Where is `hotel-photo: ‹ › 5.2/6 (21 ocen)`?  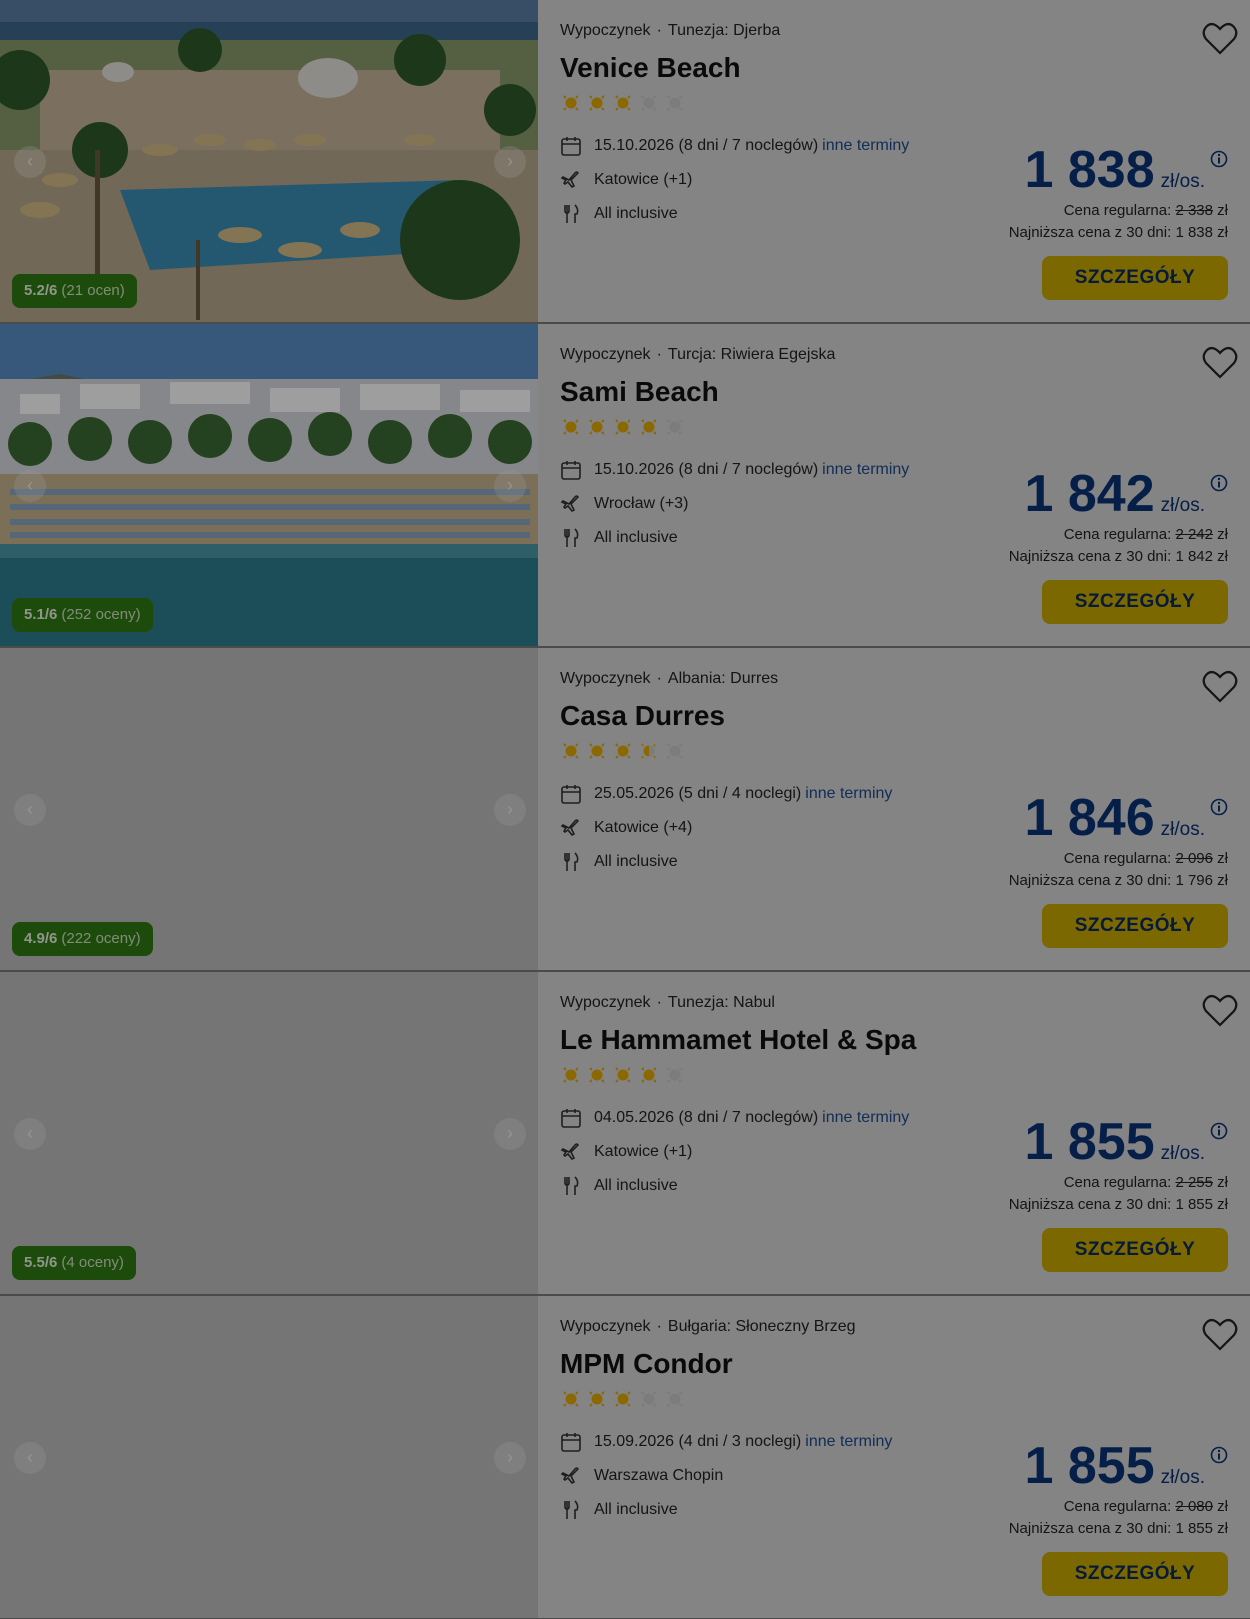 hotel-photo: ‹ › 5.2/6 (21 ocen) is located at coordinates (269, 161).